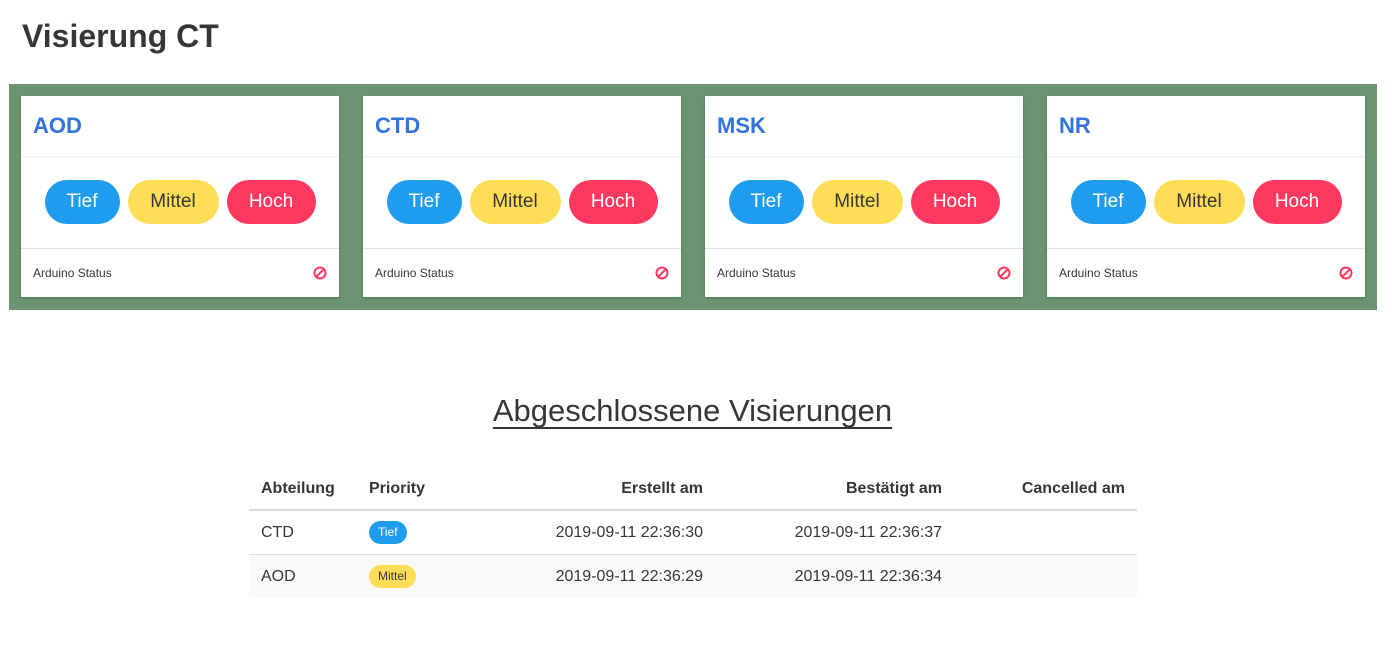  I want to click on column-header-abteilung: Abteilung, so click(303, 489).